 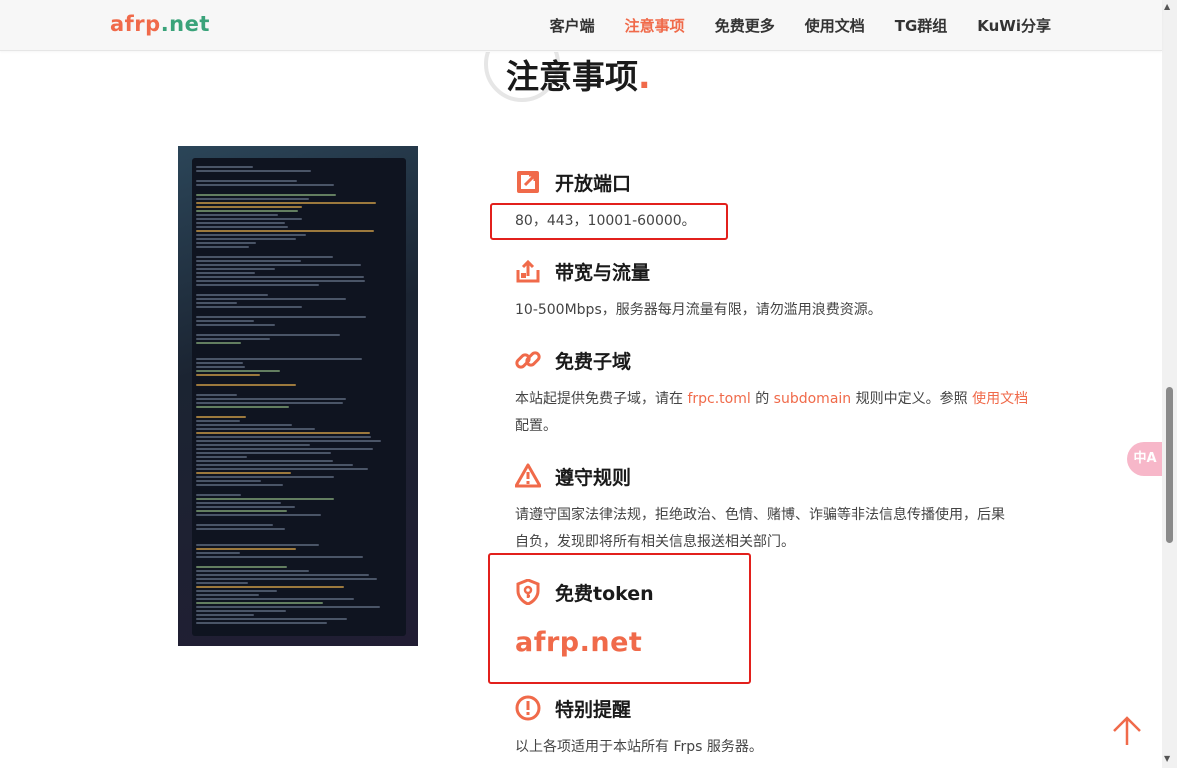 I want to click on scrollbar-track, so click(x=1169, y=384).